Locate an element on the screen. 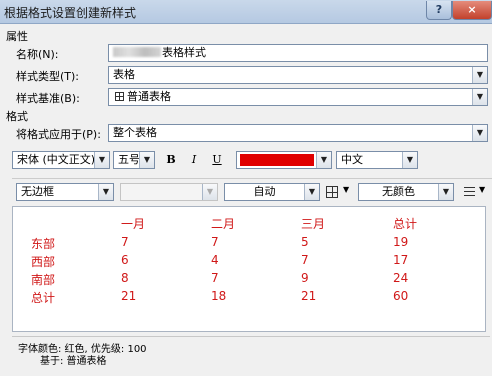 The width and height of the screenshot is (492, 376). font-color-dropdown: ▼ is located at coordinates (284, 160).